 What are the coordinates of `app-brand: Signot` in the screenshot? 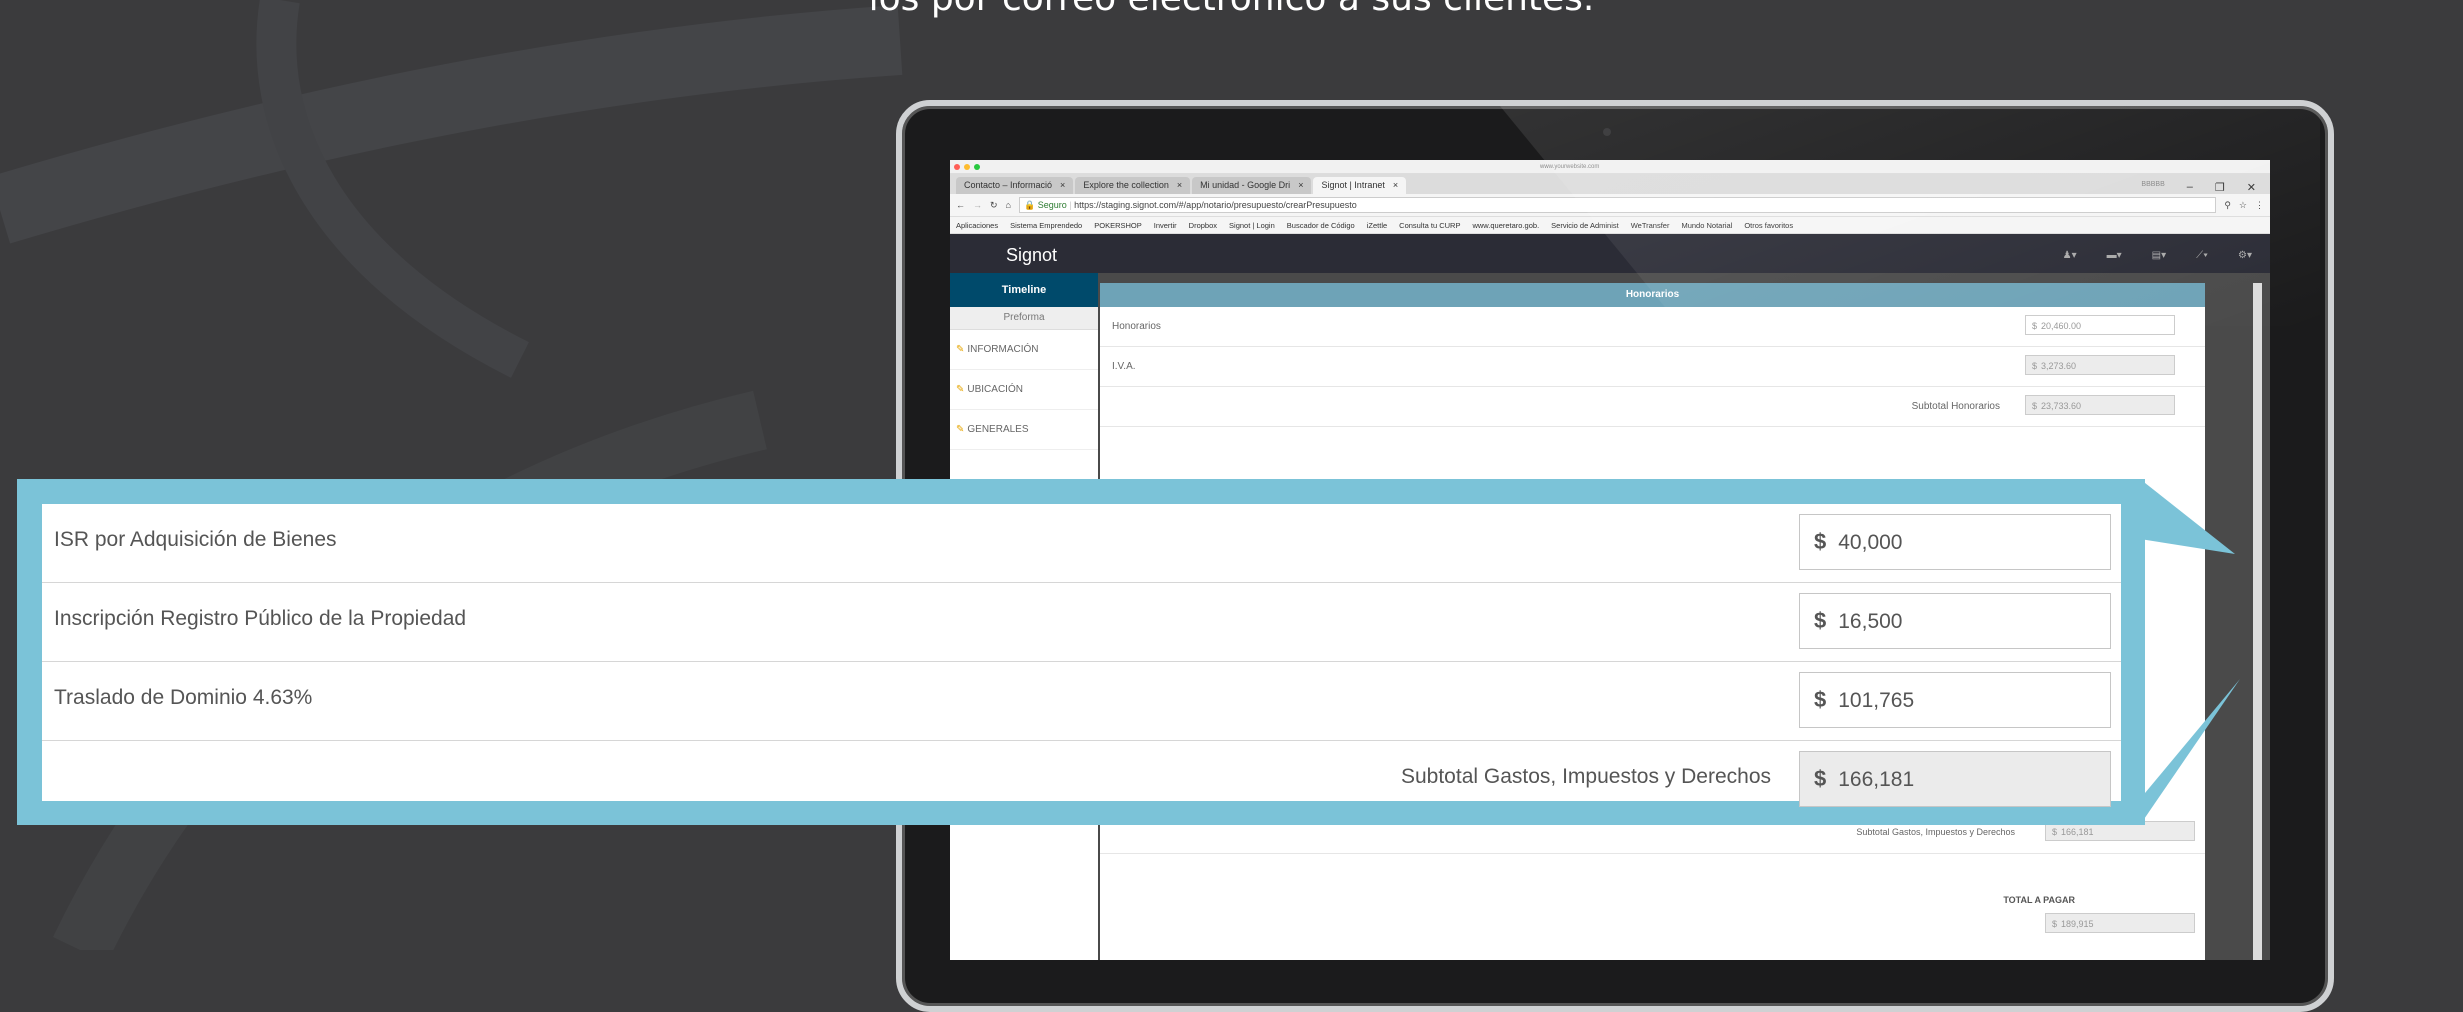 It's located at (1031, 255).